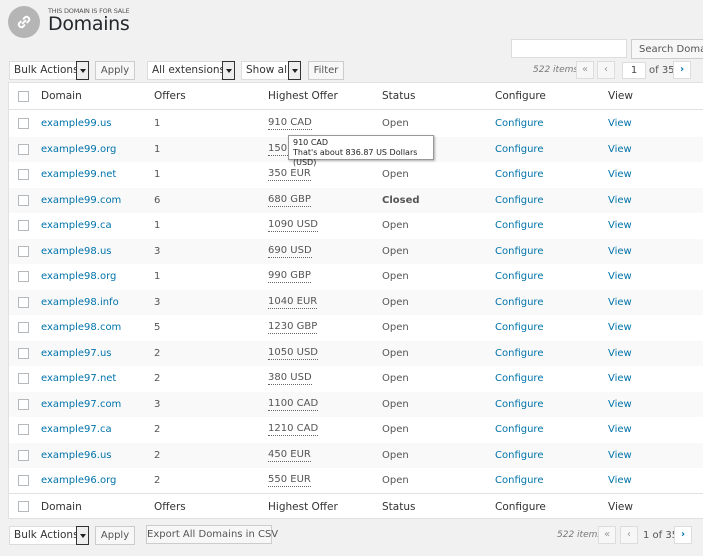  I want to click on domain-link: example97.com, so click(81, 404).